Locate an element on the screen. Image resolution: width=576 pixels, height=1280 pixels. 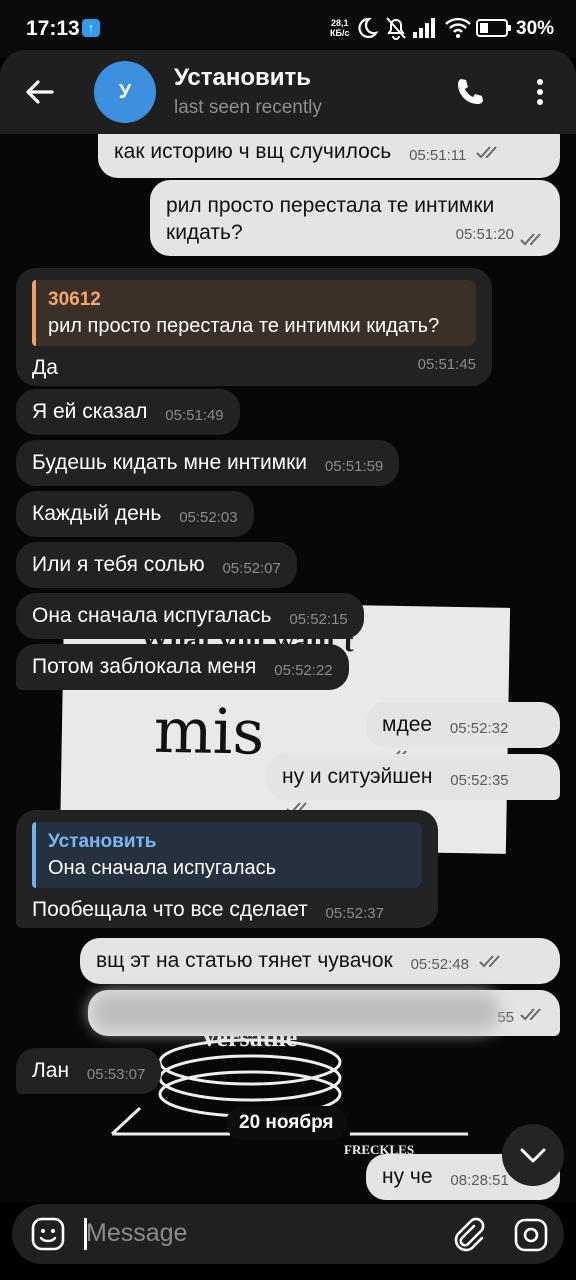
redacted-blur is located at coordinates (295, 1012).